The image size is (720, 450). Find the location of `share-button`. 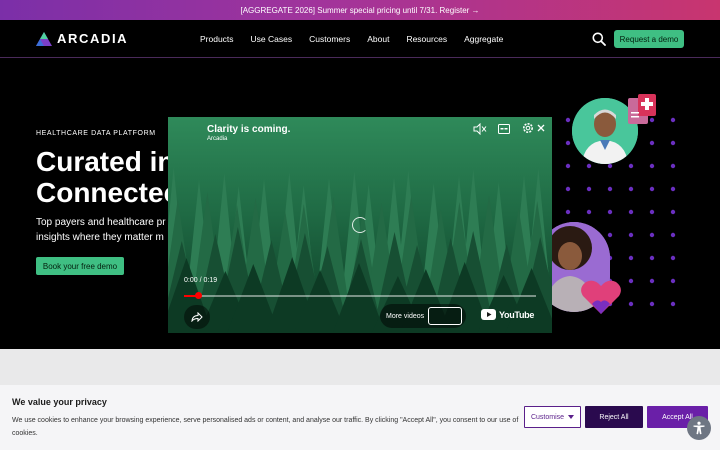

share-button is located at coordinates (197, 317).